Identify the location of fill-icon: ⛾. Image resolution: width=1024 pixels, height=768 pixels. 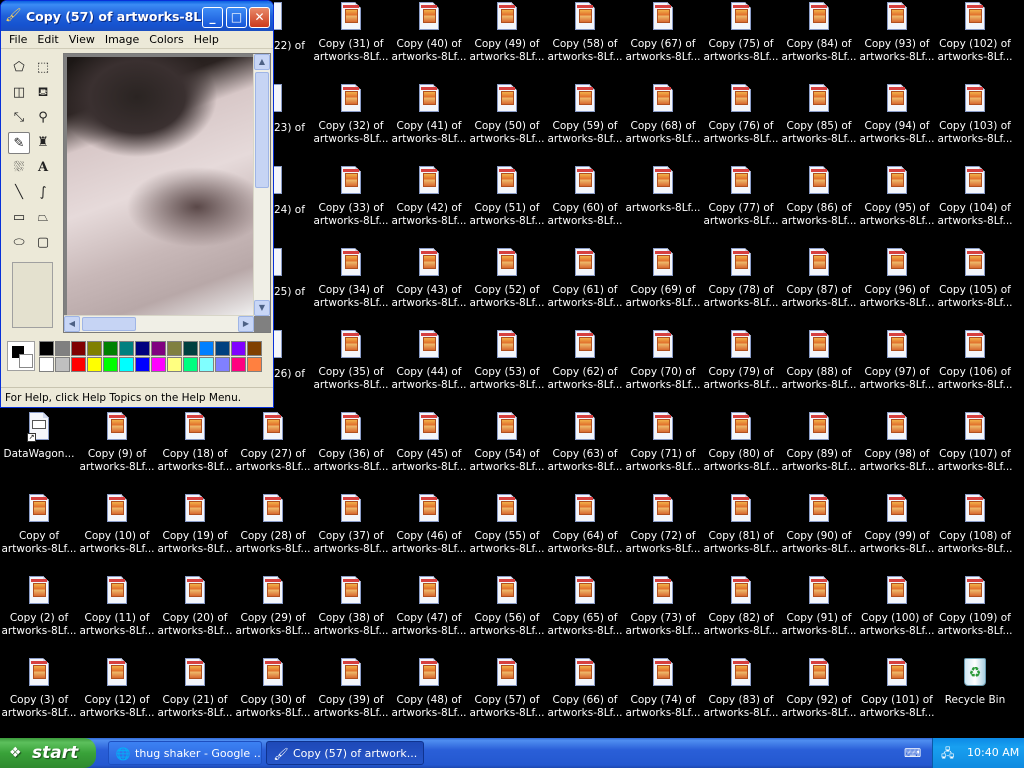
(43, 93).